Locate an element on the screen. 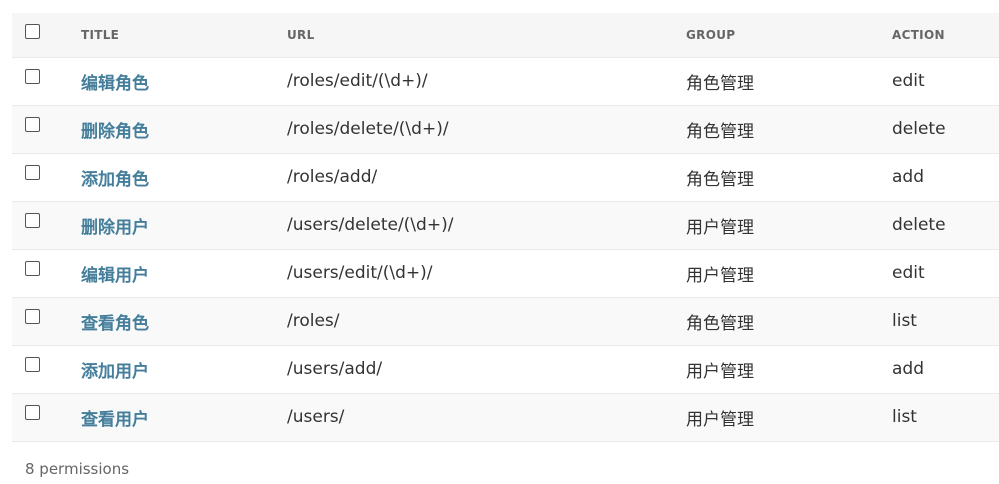  table-row: 查看角色 /roles/ 角色管理 list is located at coordinates (505, 321).